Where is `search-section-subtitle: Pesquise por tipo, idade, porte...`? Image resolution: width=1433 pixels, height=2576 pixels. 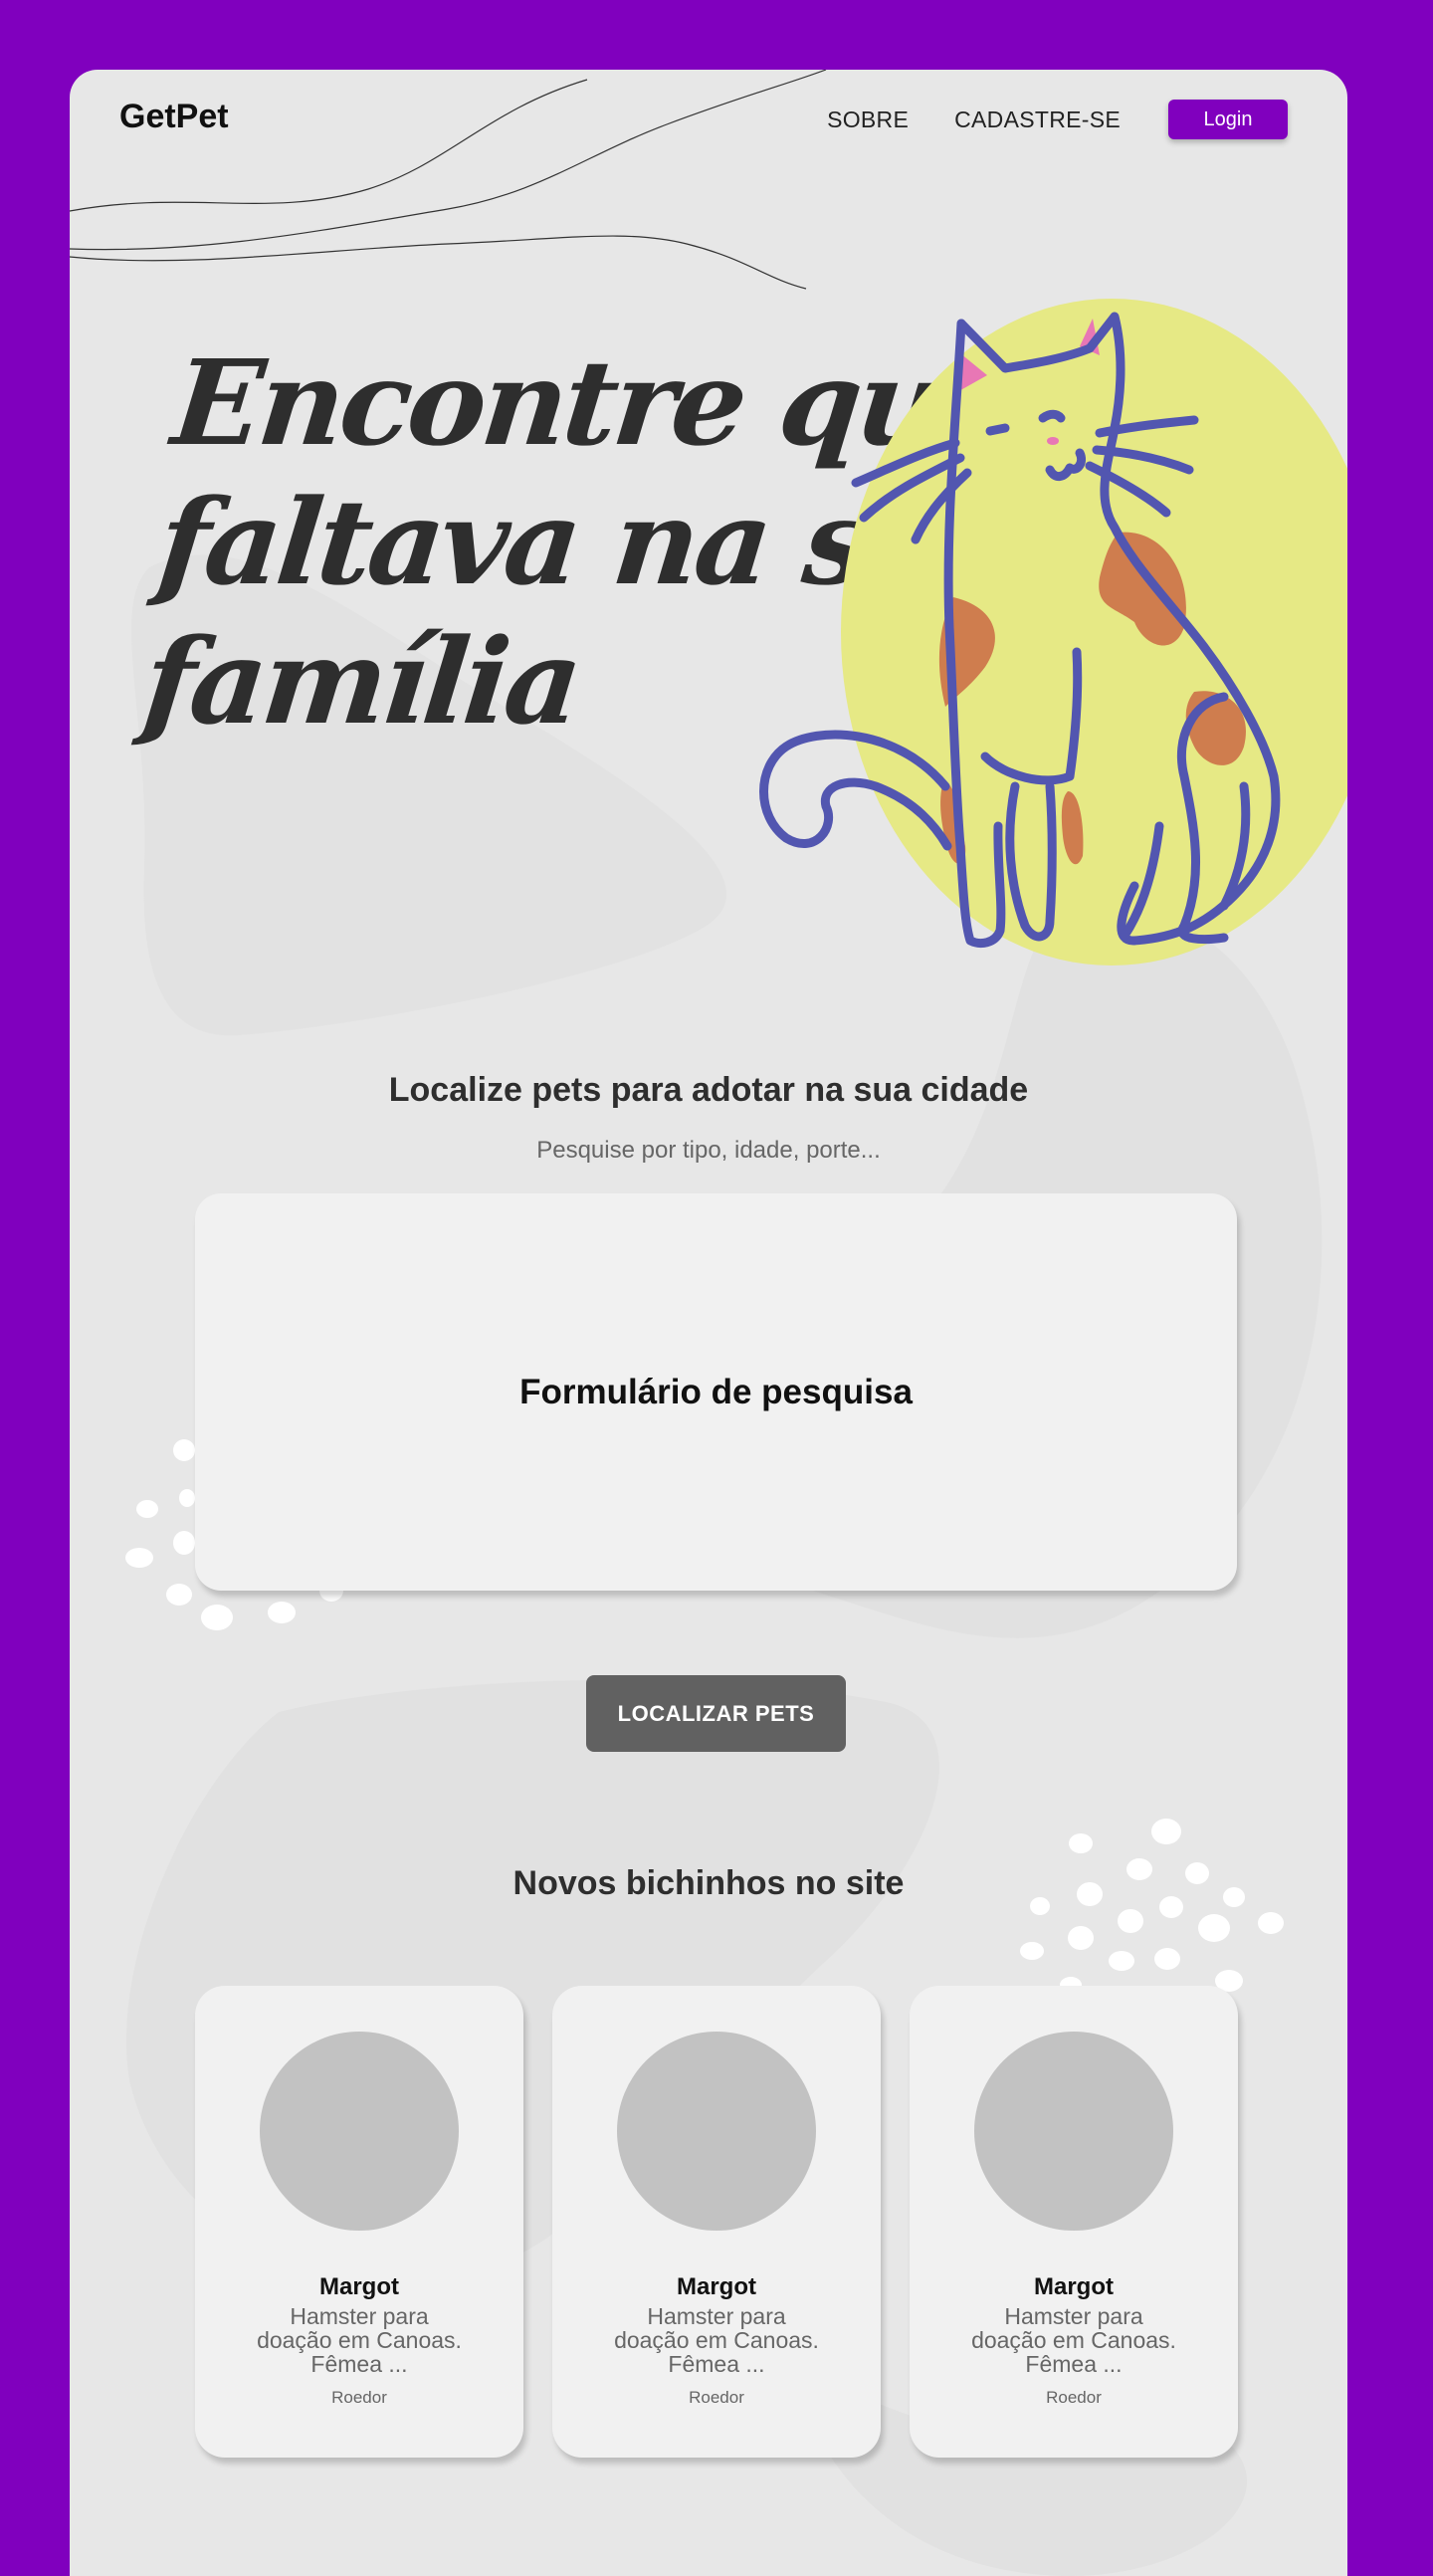 search-section-subtitle: Pesquise por tipo, idade, porte... is located at coordinates (708, 1150).